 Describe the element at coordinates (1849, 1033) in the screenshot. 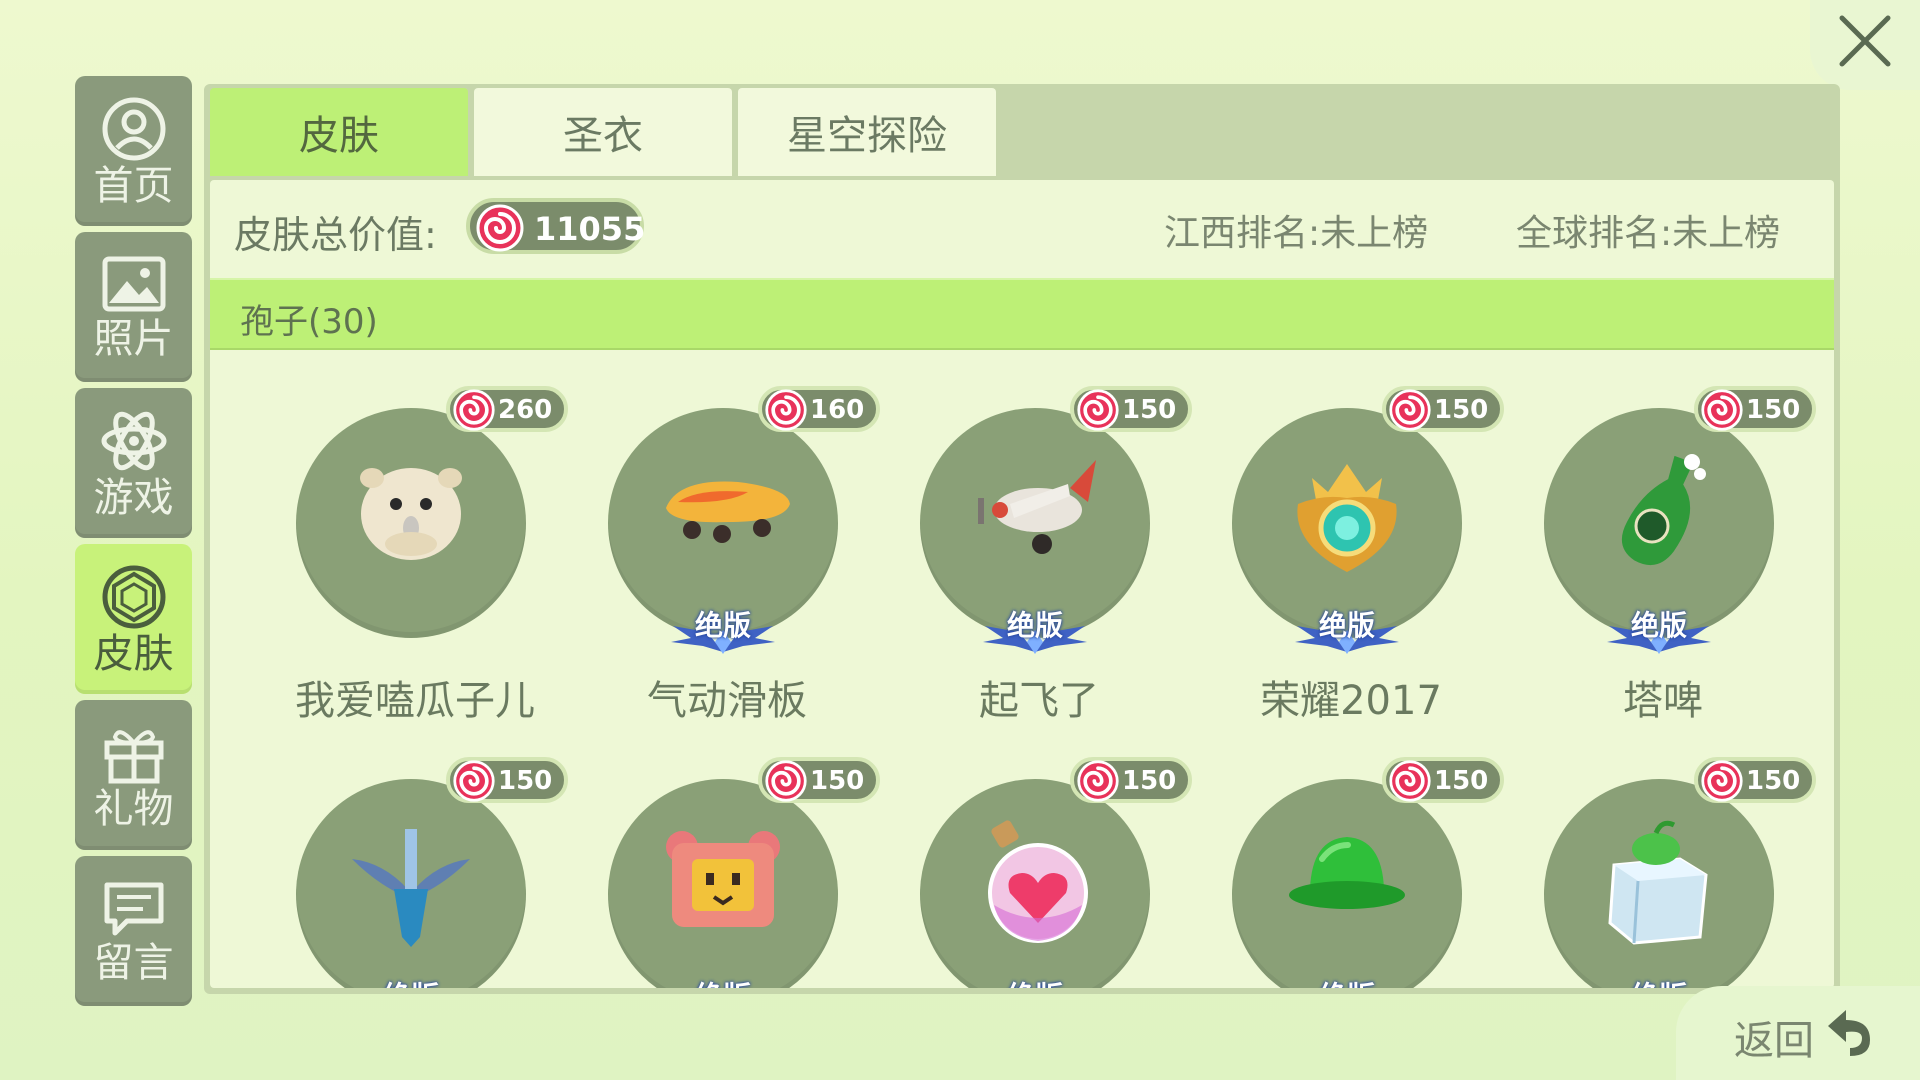

I see `back-arrow-icon` at that location.